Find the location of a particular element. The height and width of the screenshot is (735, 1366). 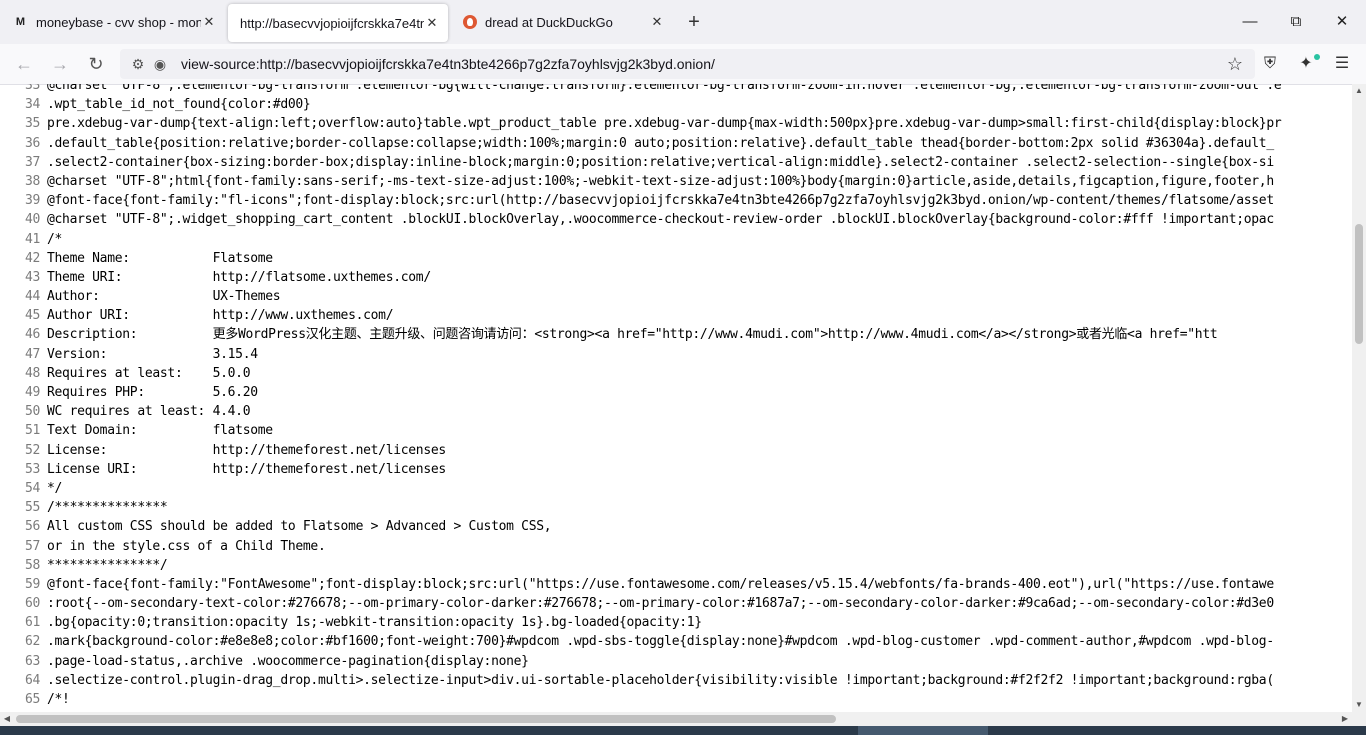

site-permissions-icon: ⚙ is located at coordinates (138, 64).